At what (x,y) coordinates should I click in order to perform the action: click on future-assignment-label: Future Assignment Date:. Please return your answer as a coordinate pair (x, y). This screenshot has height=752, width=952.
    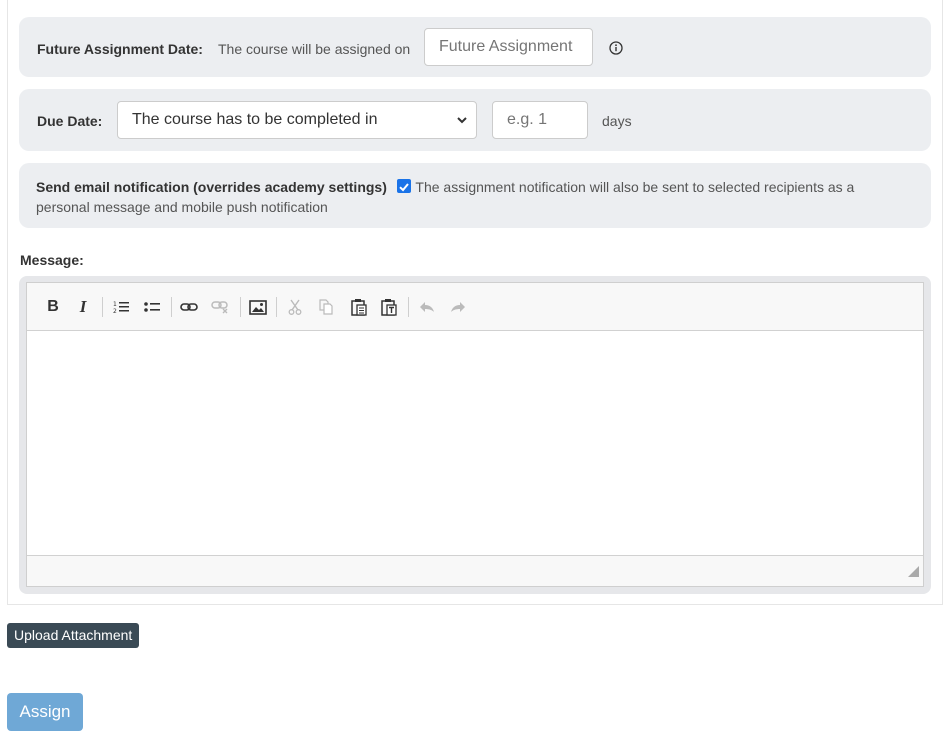
    Looking at the image, I should click on (120, 49).